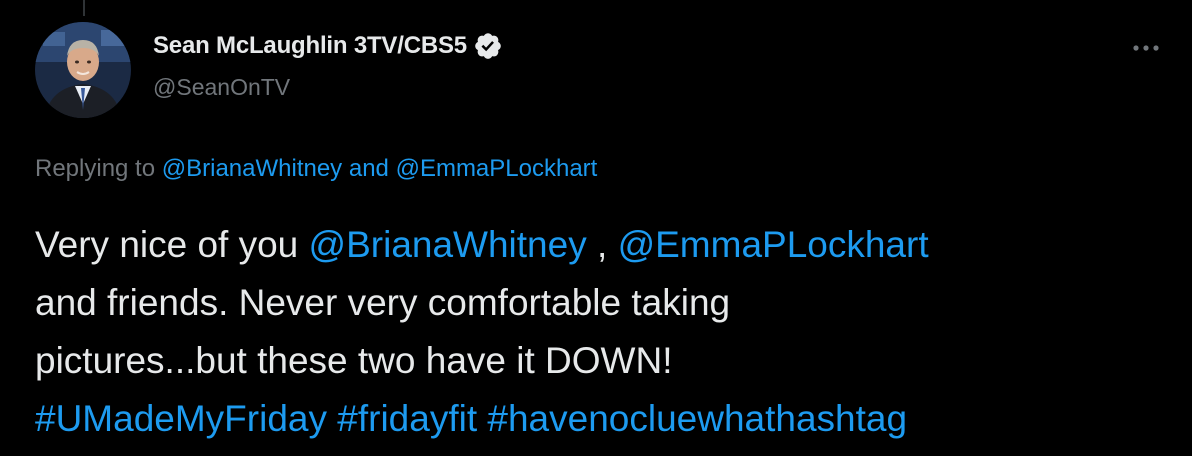 This screenshot has height=456, width=1192. I want to click on verified-badge-icon, so click(488, 46).